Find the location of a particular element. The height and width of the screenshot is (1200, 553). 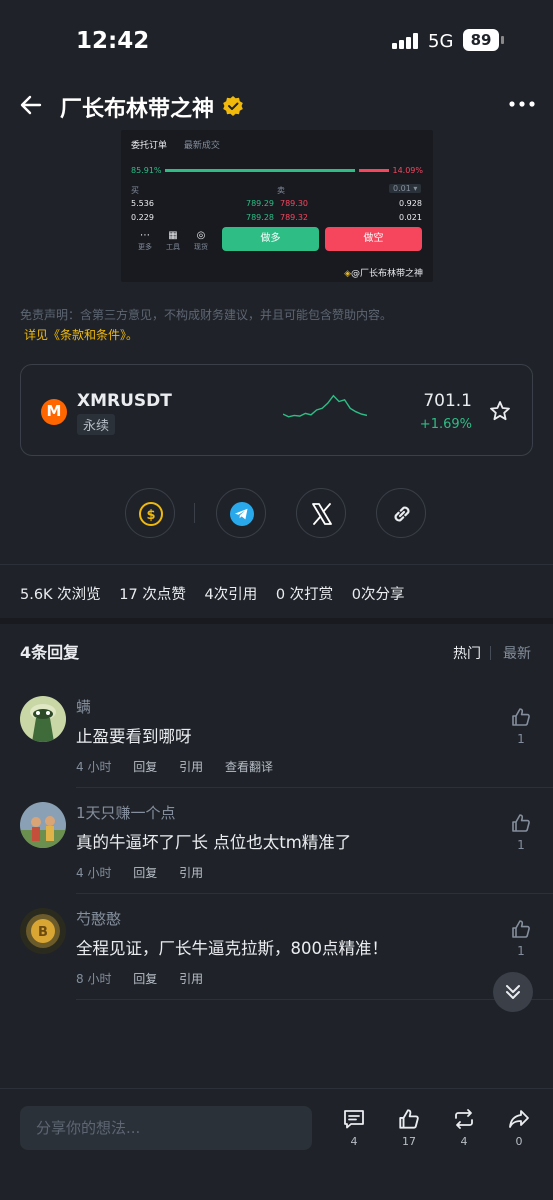

comment-author: 螨 is located at coordinates (83, 706).